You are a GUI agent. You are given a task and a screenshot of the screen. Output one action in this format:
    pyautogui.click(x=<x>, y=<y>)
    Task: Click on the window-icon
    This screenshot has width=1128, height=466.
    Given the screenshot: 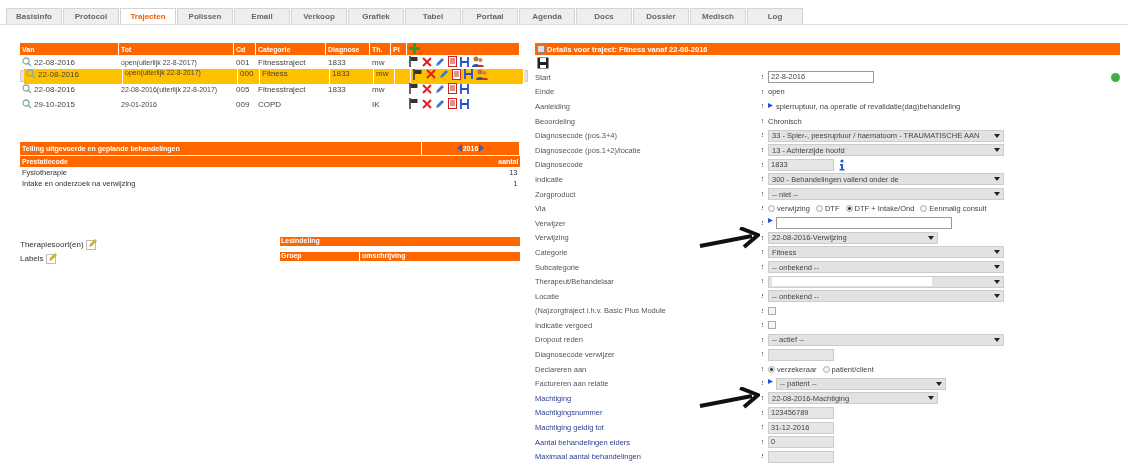 What is the action you would take?
    pyautogui.click(x=541, y=49)
    